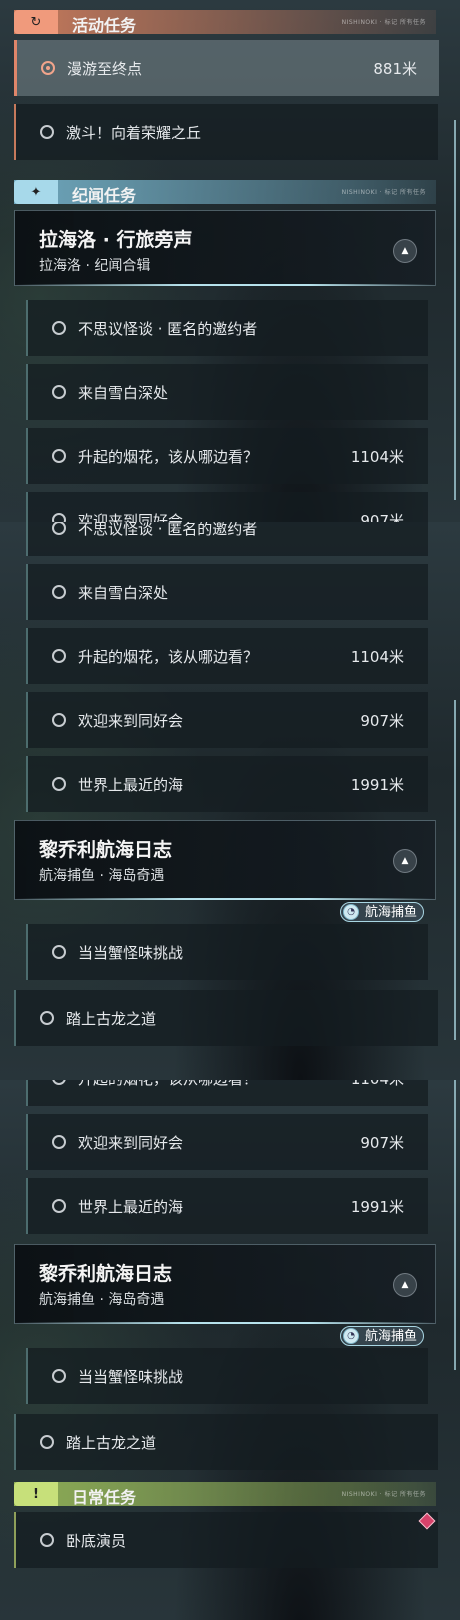 The height and width of the screenshot is (1620, 460). What do you see at coordinates (104, 195) in the screenshot?
I see `section-title: 纪闻任务` at bounding box center [104, 195].